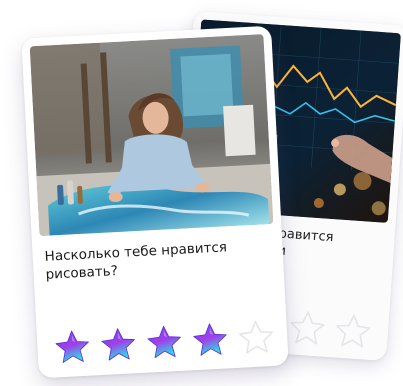 This screenshot has width=403, height=386. I want to click on front-star-rating, so click(165, 343).